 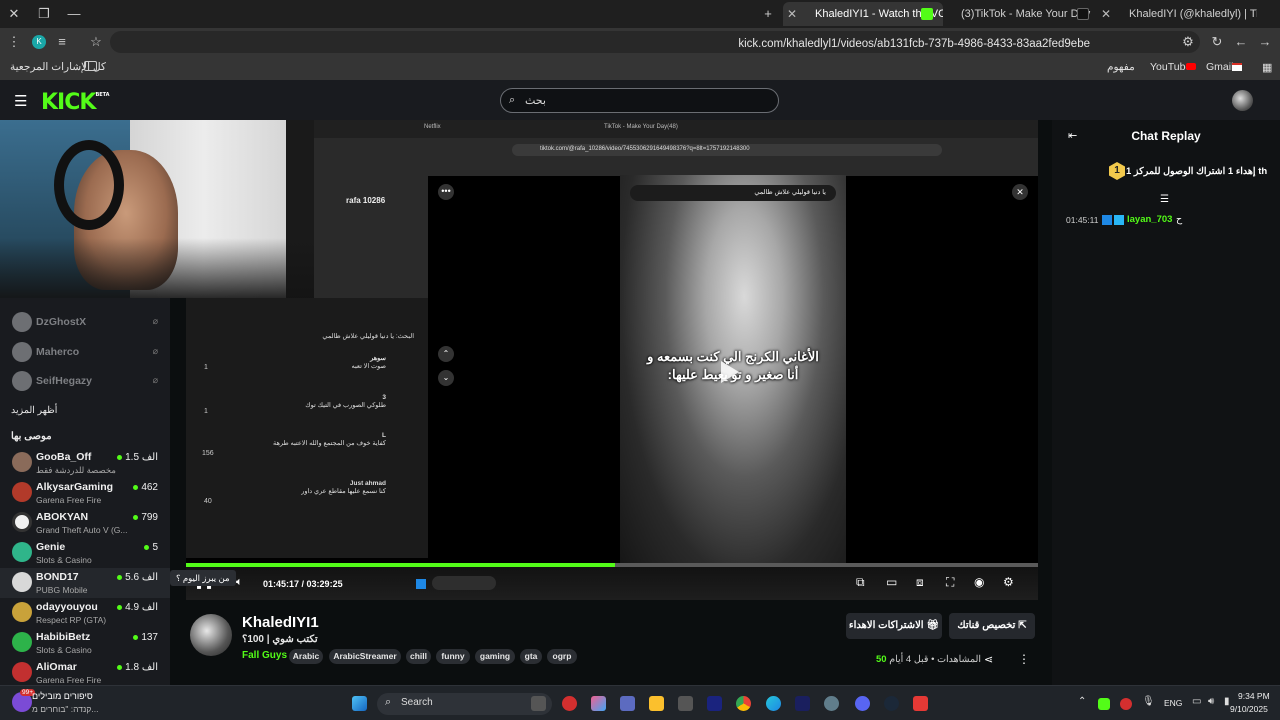 I want to click on bookmark-star-icon: ☆, so click(x=96, y=42).